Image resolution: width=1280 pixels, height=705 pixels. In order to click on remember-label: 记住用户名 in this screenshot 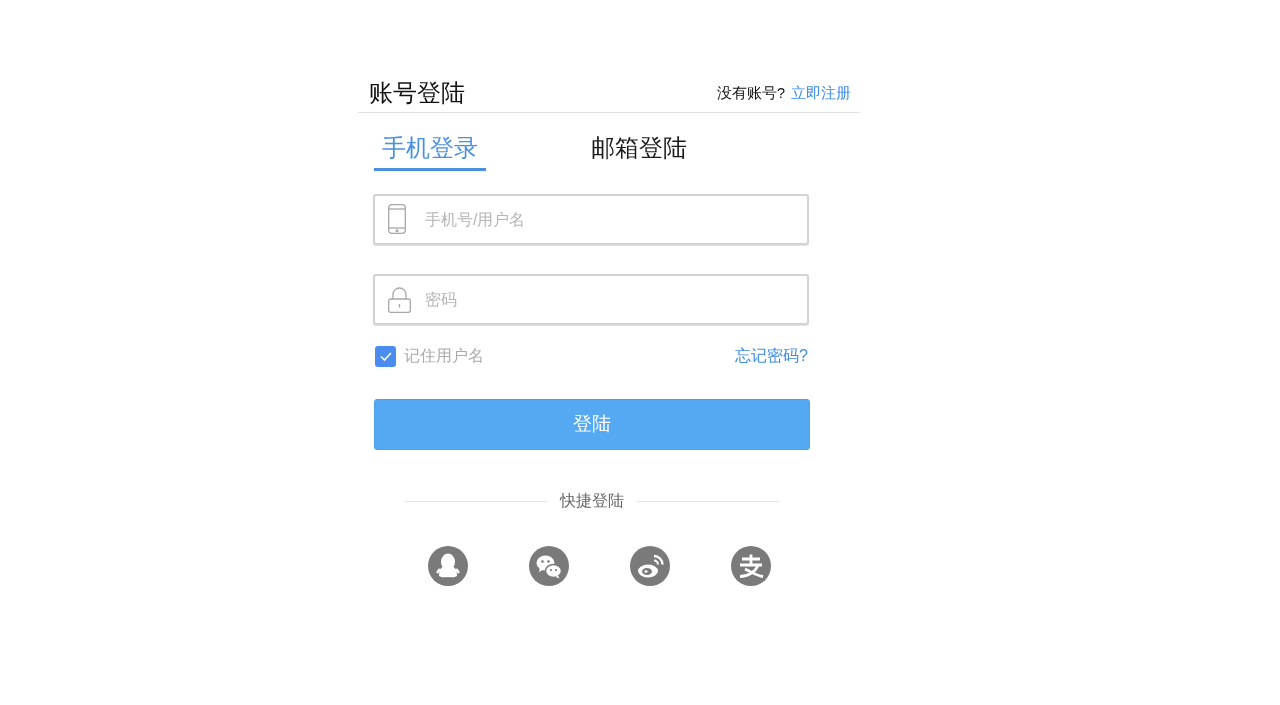, I will do `click(444, 356)`.